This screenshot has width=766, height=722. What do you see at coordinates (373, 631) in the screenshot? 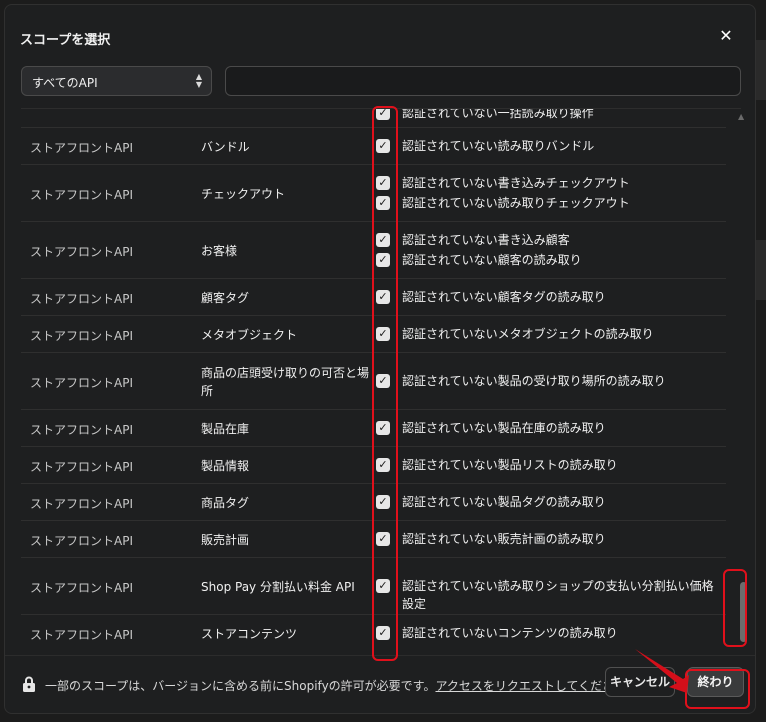
I see `table-row: ストアフロントAPI ストアコンテンツ ✓ 認証されていないコンテンツの読み取り` at bounding box center [373, 631].